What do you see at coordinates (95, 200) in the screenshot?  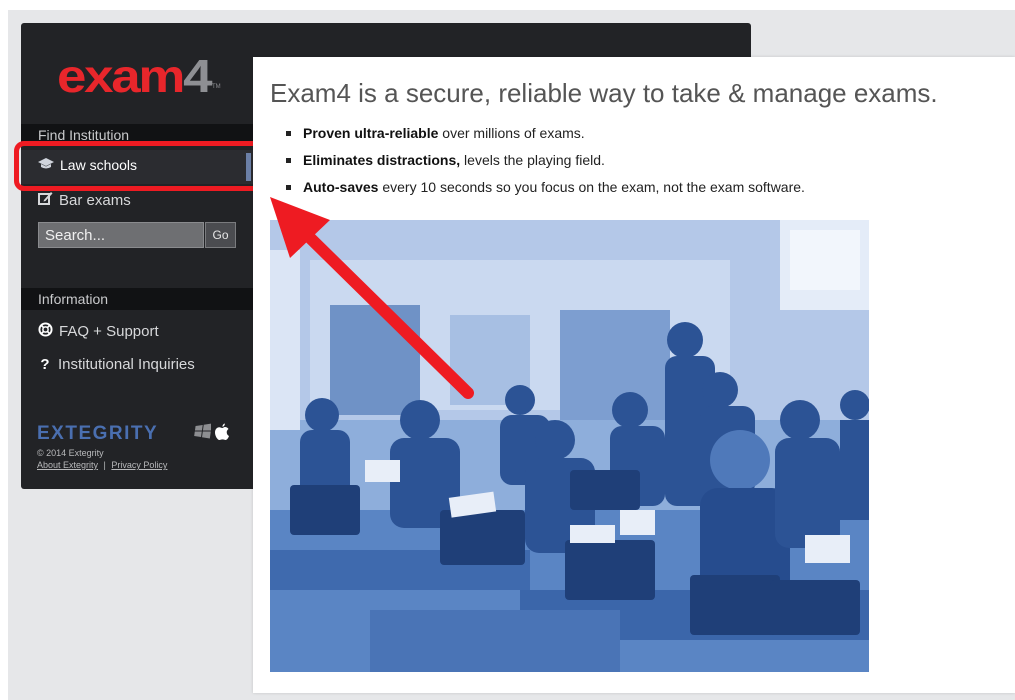 I see `sidebar-item-label: Bar exams` at bounding box center [95, 200].